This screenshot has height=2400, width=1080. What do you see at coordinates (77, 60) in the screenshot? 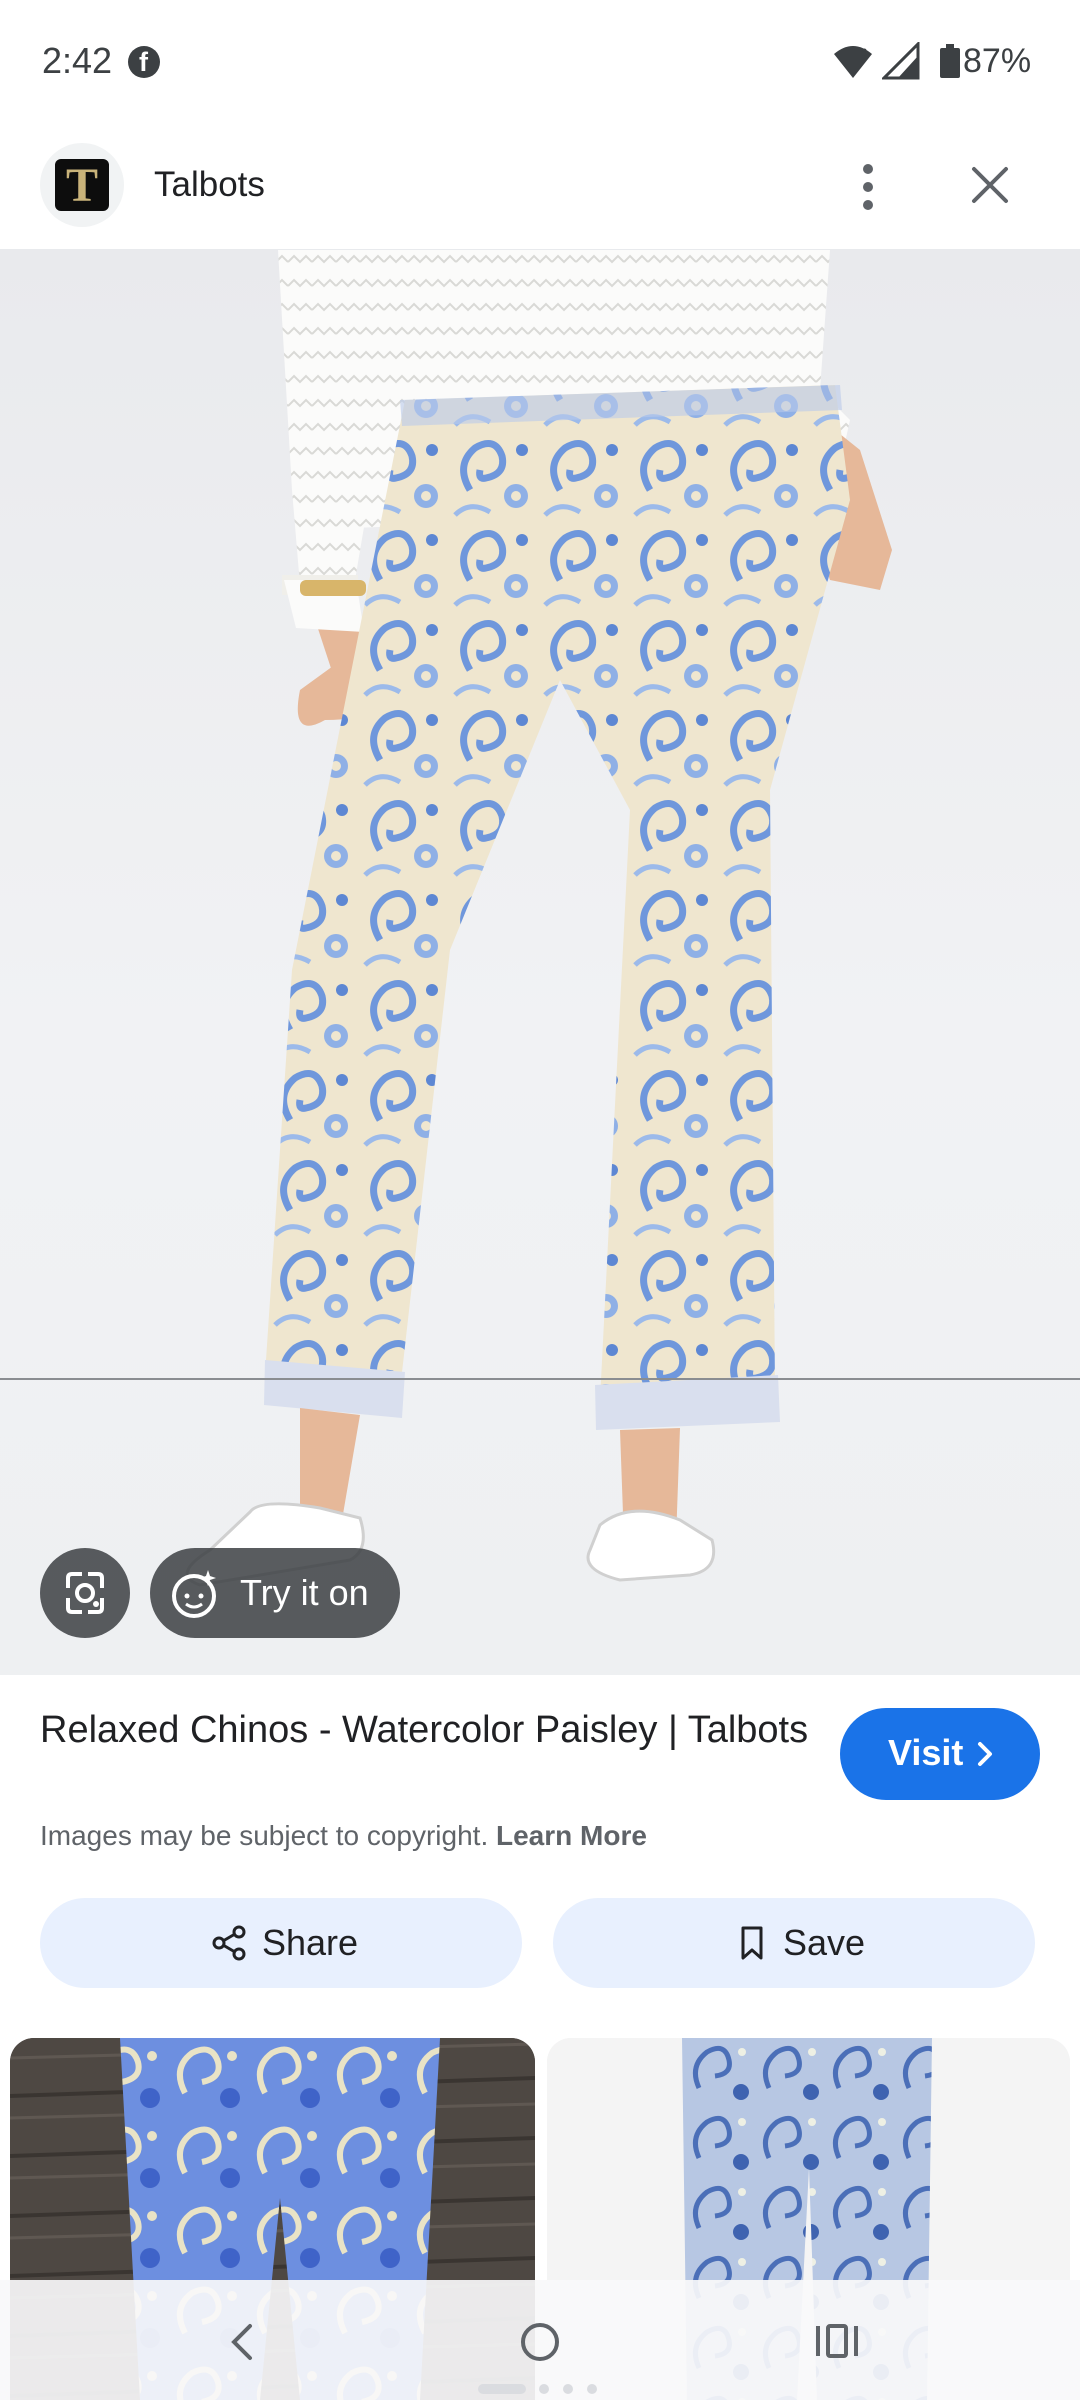
I see `status-time: 2:42` at bounding box center [77, 60].